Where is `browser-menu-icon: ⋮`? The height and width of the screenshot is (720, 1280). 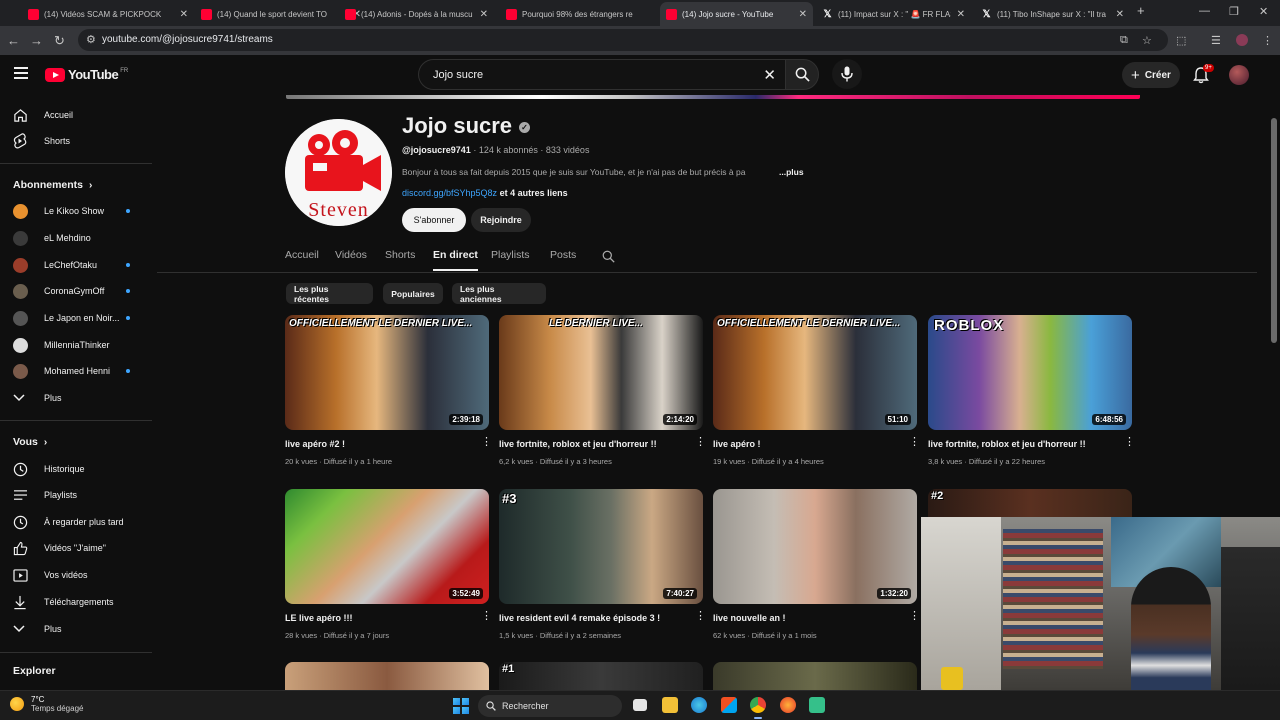 browser-menu-icon: ⋮ is located at coordinates (1267, 40).